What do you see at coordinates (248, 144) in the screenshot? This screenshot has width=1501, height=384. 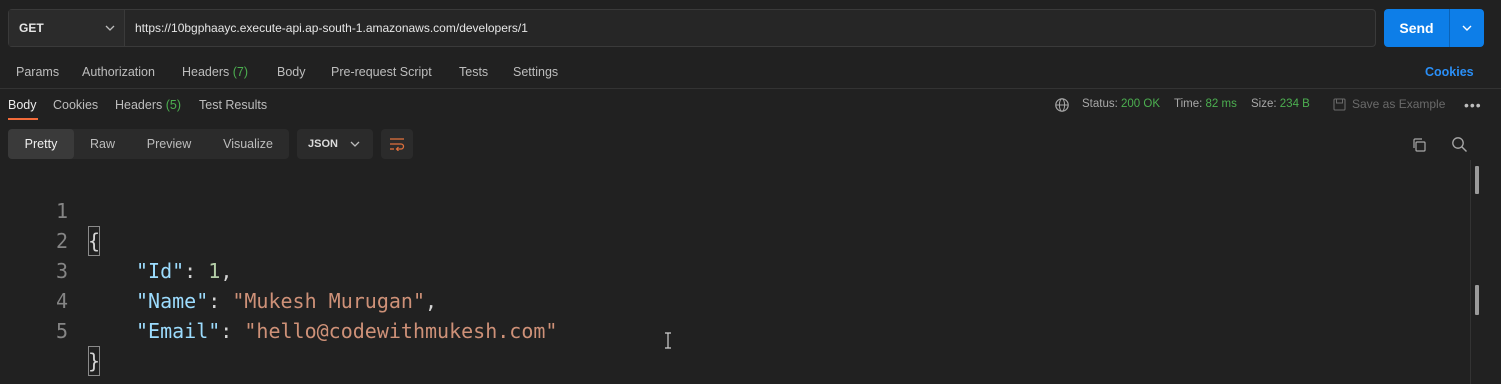 I see `view-visualize: Visualize` at bounding box center [248, 144].